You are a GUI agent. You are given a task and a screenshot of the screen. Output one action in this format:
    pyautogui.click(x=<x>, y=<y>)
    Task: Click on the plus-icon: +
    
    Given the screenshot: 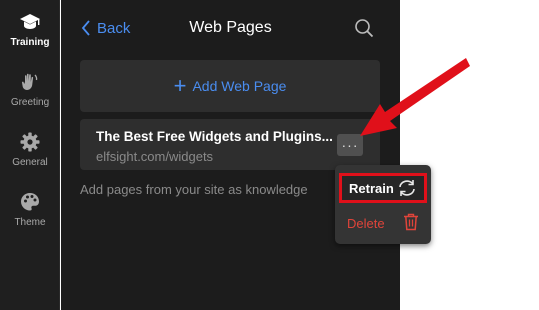 What is the action you would take?
    pyautogui.click(x=180, y=85)
    